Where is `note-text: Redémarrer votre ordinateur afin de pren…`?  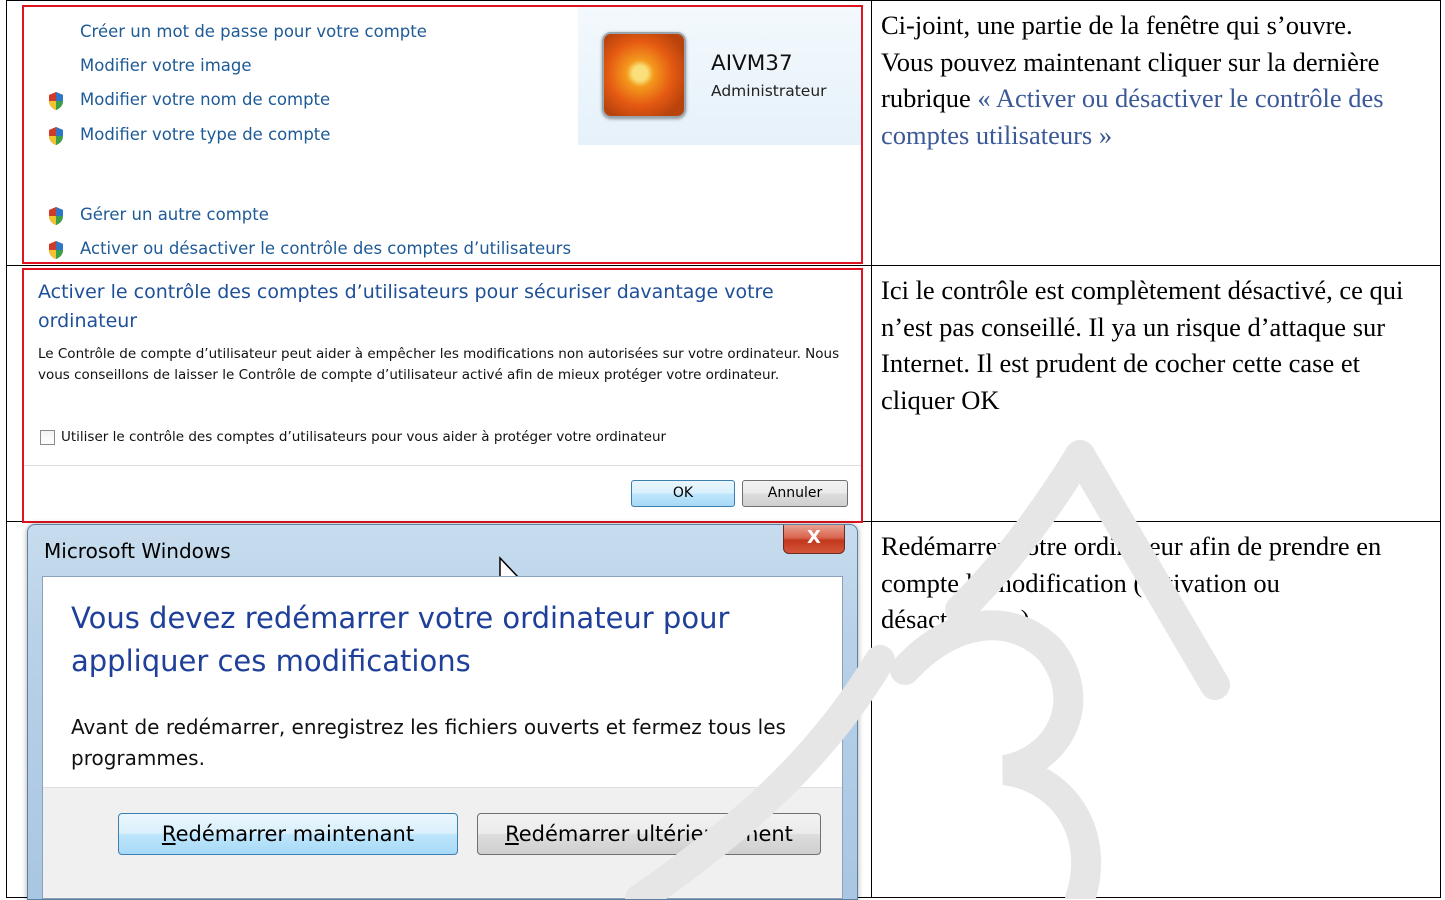 note-text: Redémarrer votre ordinateur afin de pren… is located at coordinates (1131, 582).